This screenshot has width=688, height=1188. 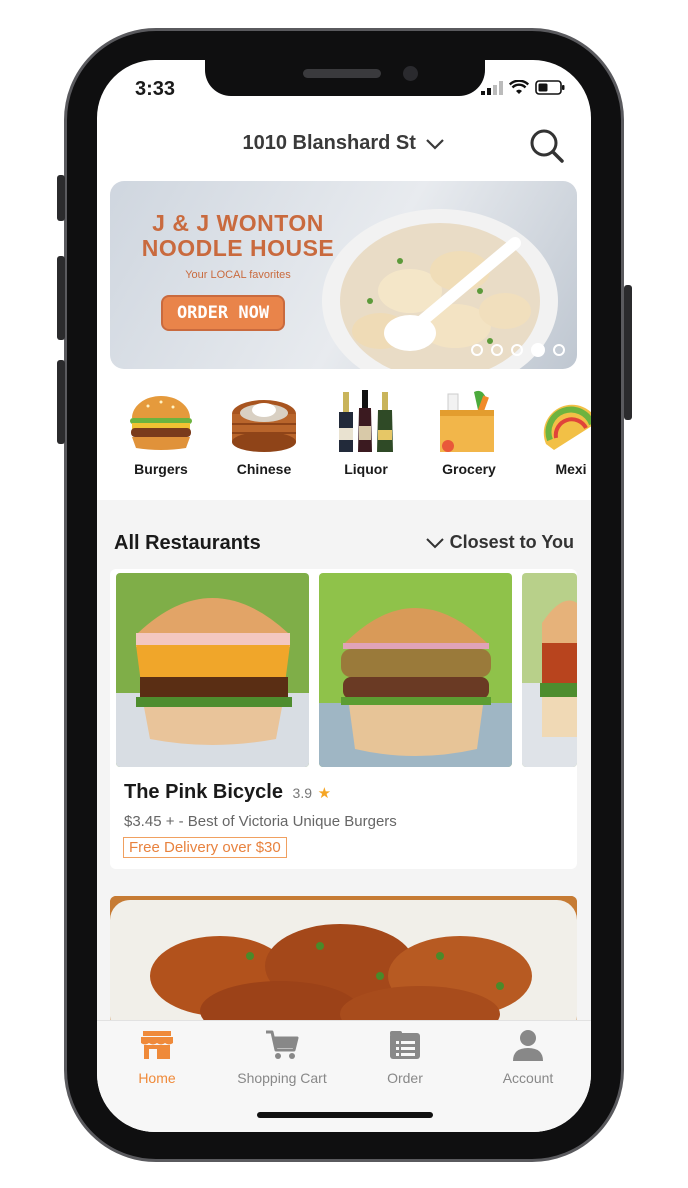 I want to click on bottles-icon, so click(x=366, y=421).